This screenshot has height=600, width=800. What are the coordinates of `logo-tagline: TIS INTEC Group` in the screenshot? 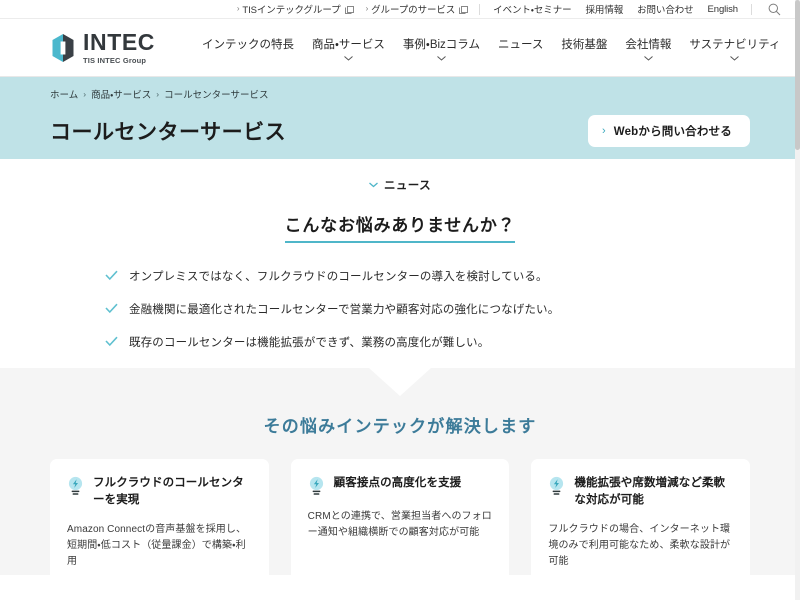 It's located at (115, 60).